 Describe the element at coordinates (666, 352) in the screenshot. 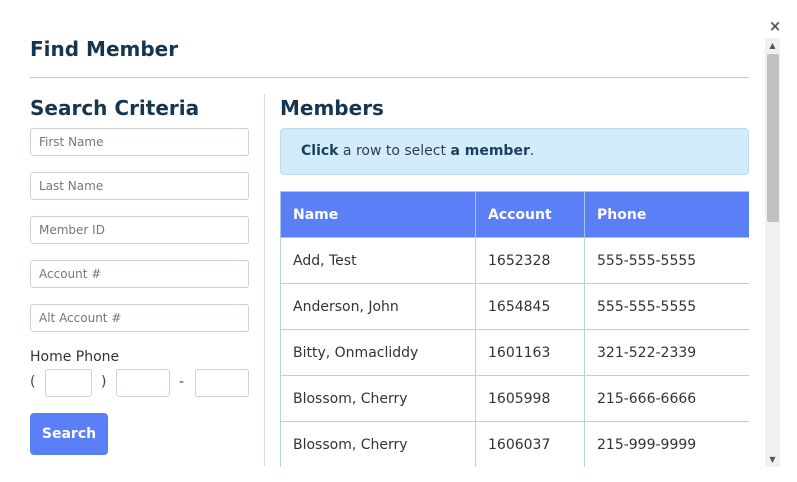

I see `cell-phone: 321-522-2339` at that location.